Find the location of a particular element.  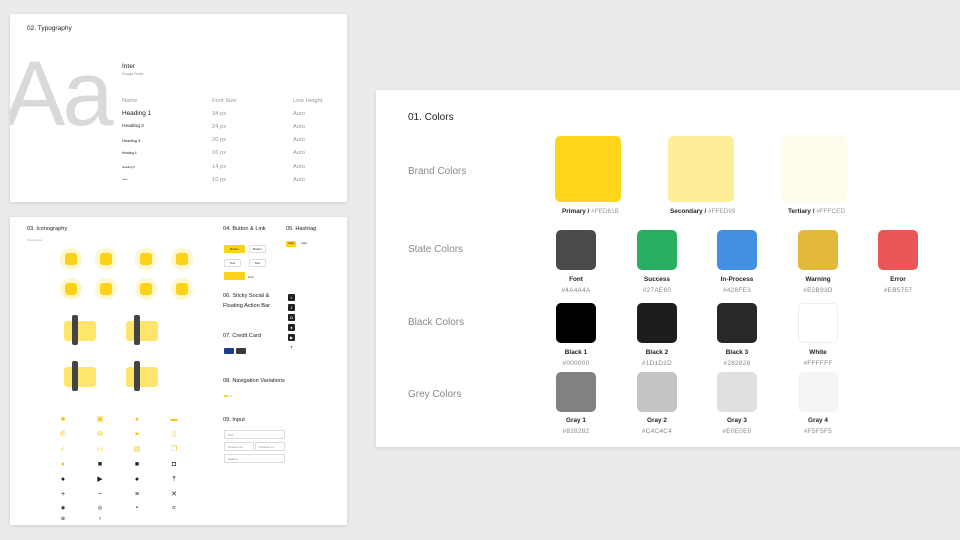

buttons-section-title: 04. Button & Link is located at coordinates (244, 229).